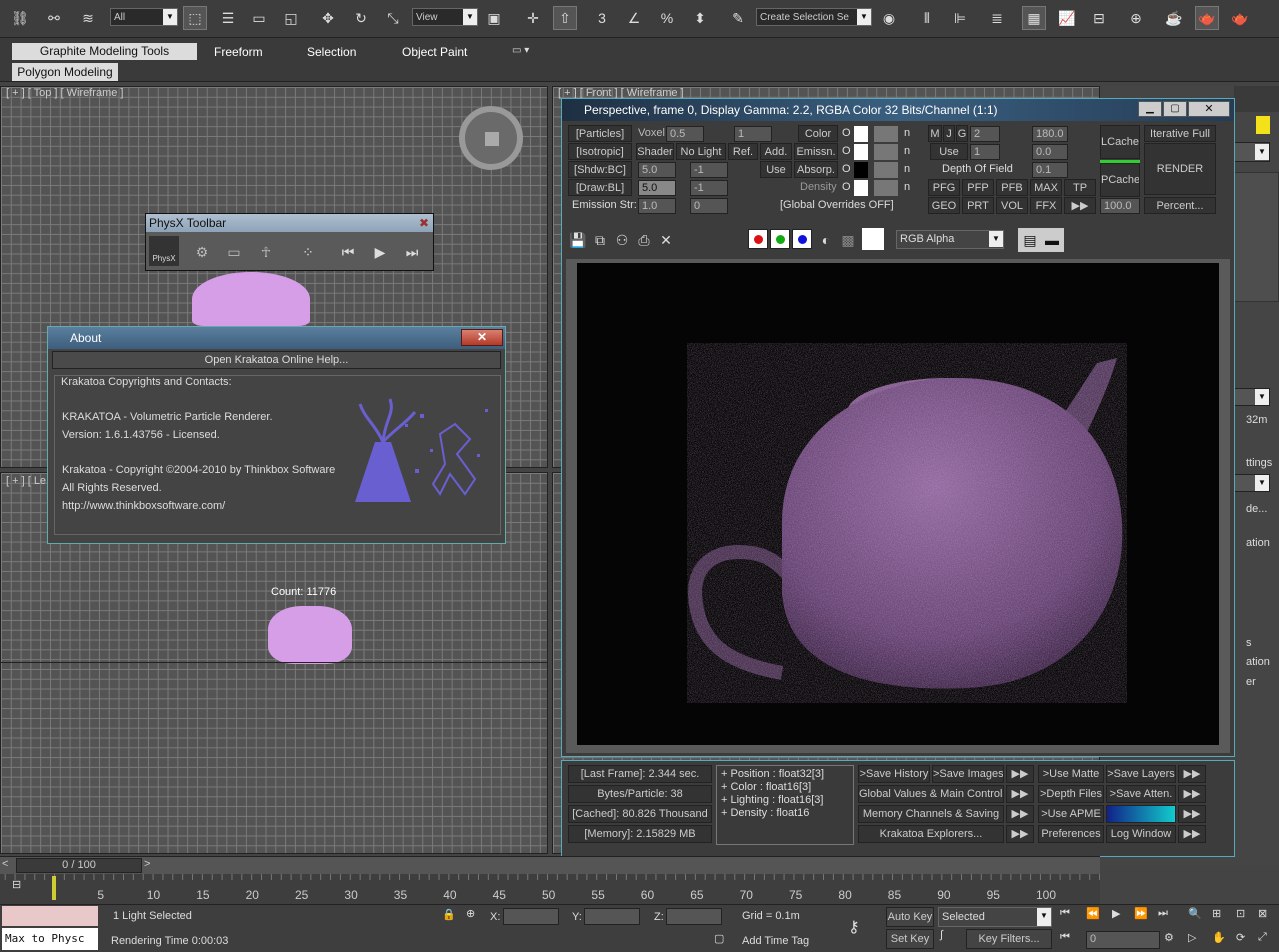 This screenshot has width=1279, height=952. What do you see at coordinates (1071, 794) in the screenshot?
I see `depth-files-button: >Depth Files` at bounding box center [1071, 794].